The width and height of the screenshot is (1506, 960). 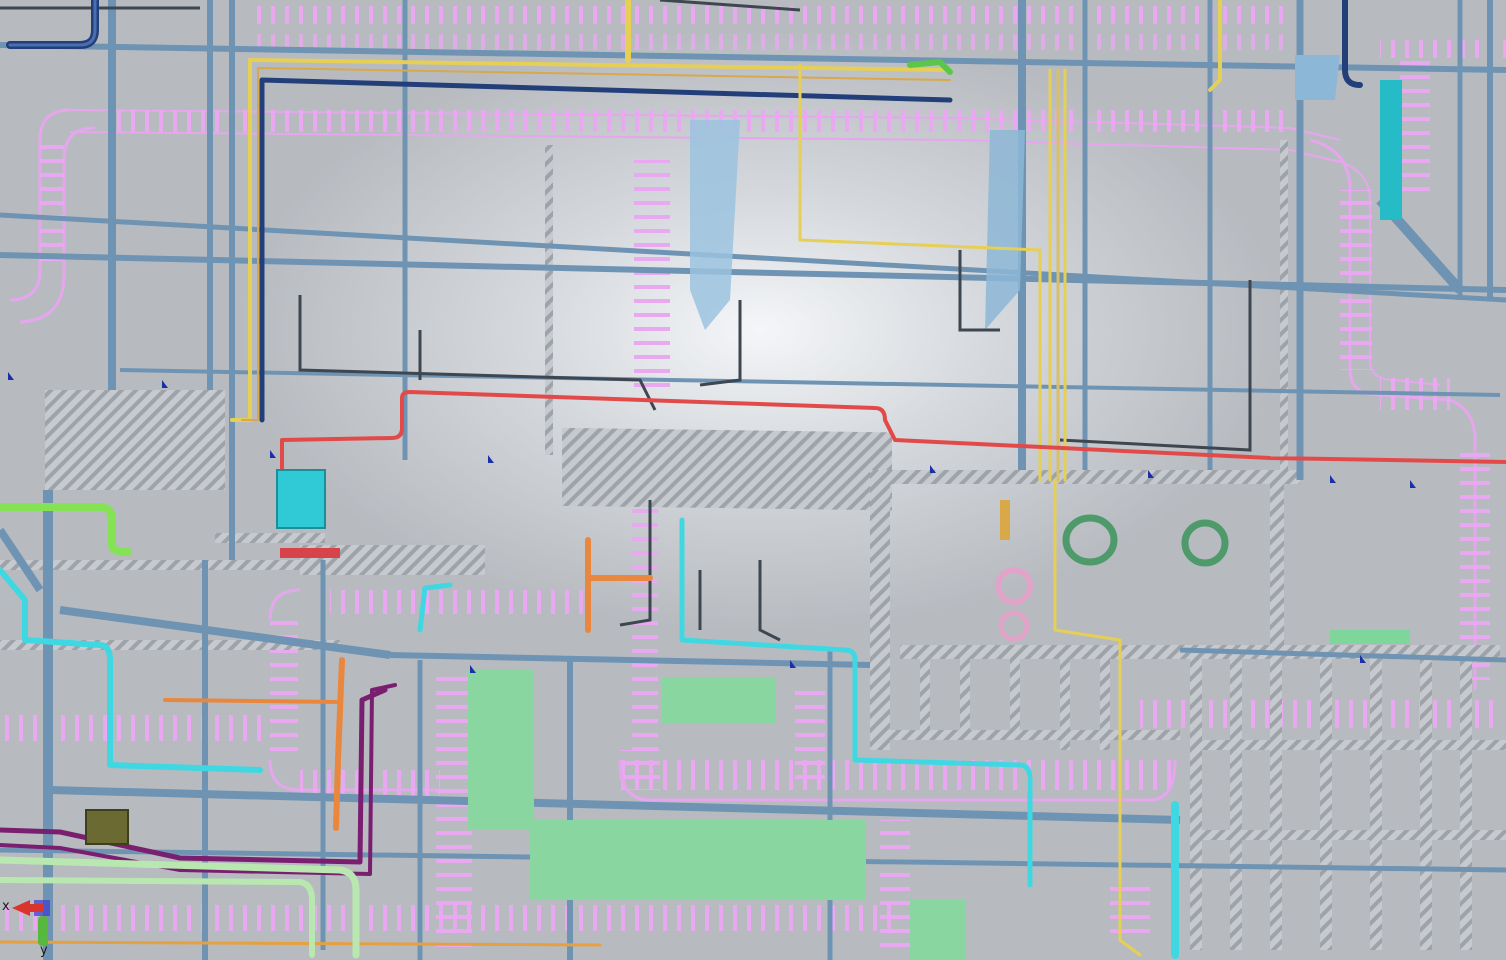 What do you see at coordinates (893, 431) in the screenshot?
I see `pipe-red` at bounding box center [893, 431].